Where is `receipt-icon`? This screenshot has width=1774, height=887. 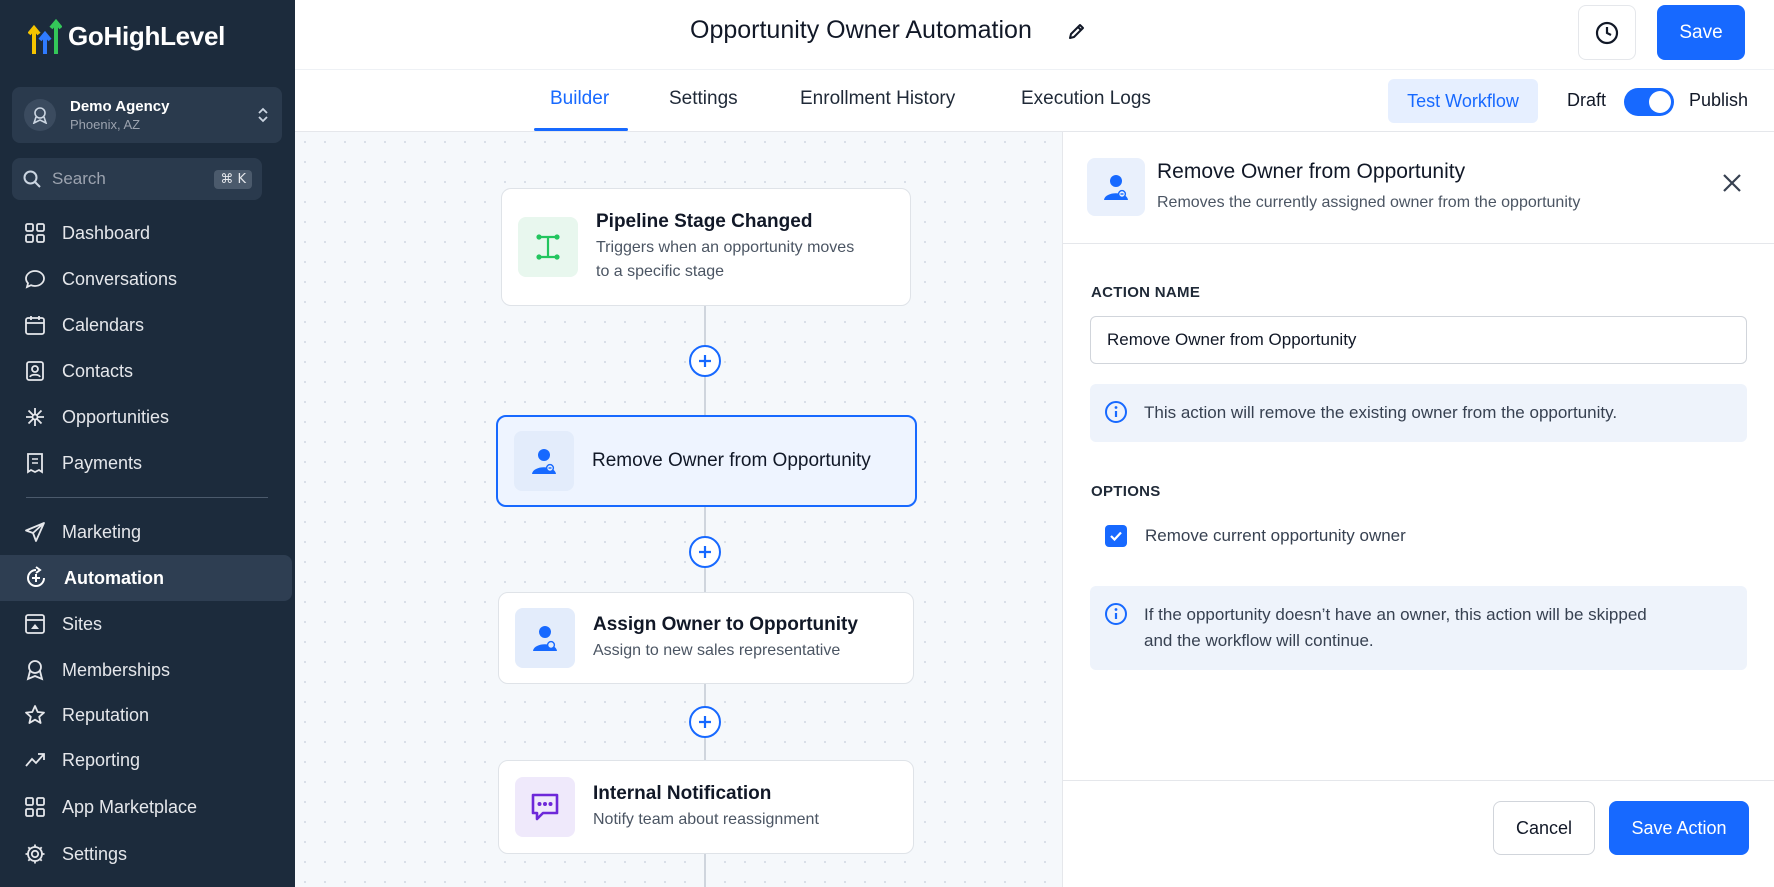 receipt-icon is located at coordinates (35, 463).